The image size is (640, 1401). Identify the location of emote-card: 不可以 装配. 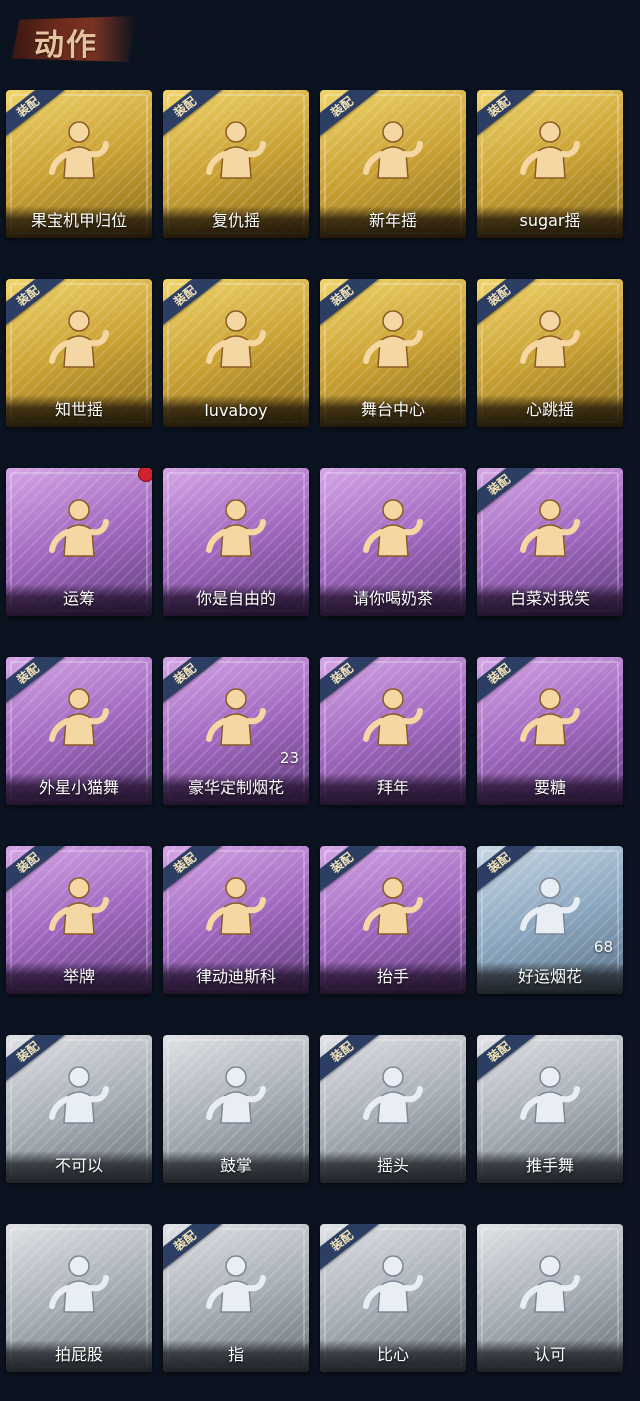
(79, 1109).